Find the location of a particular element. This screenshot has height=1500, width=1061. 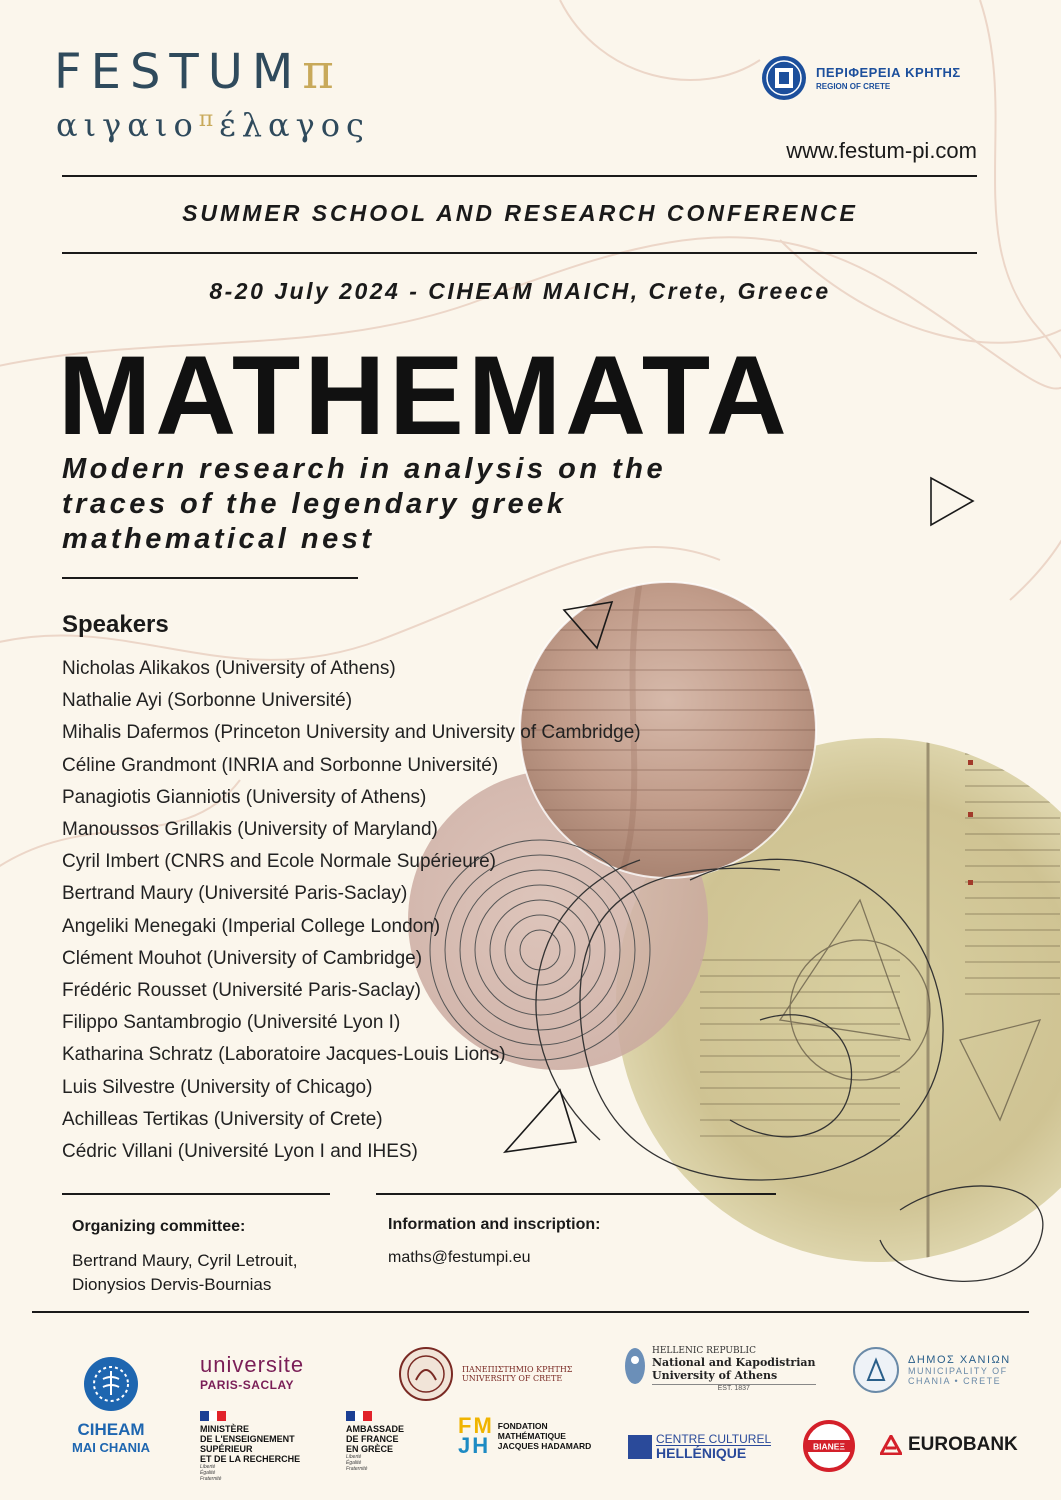

eurobank-name: EUROBANK is located at coordinates (963, 1444).